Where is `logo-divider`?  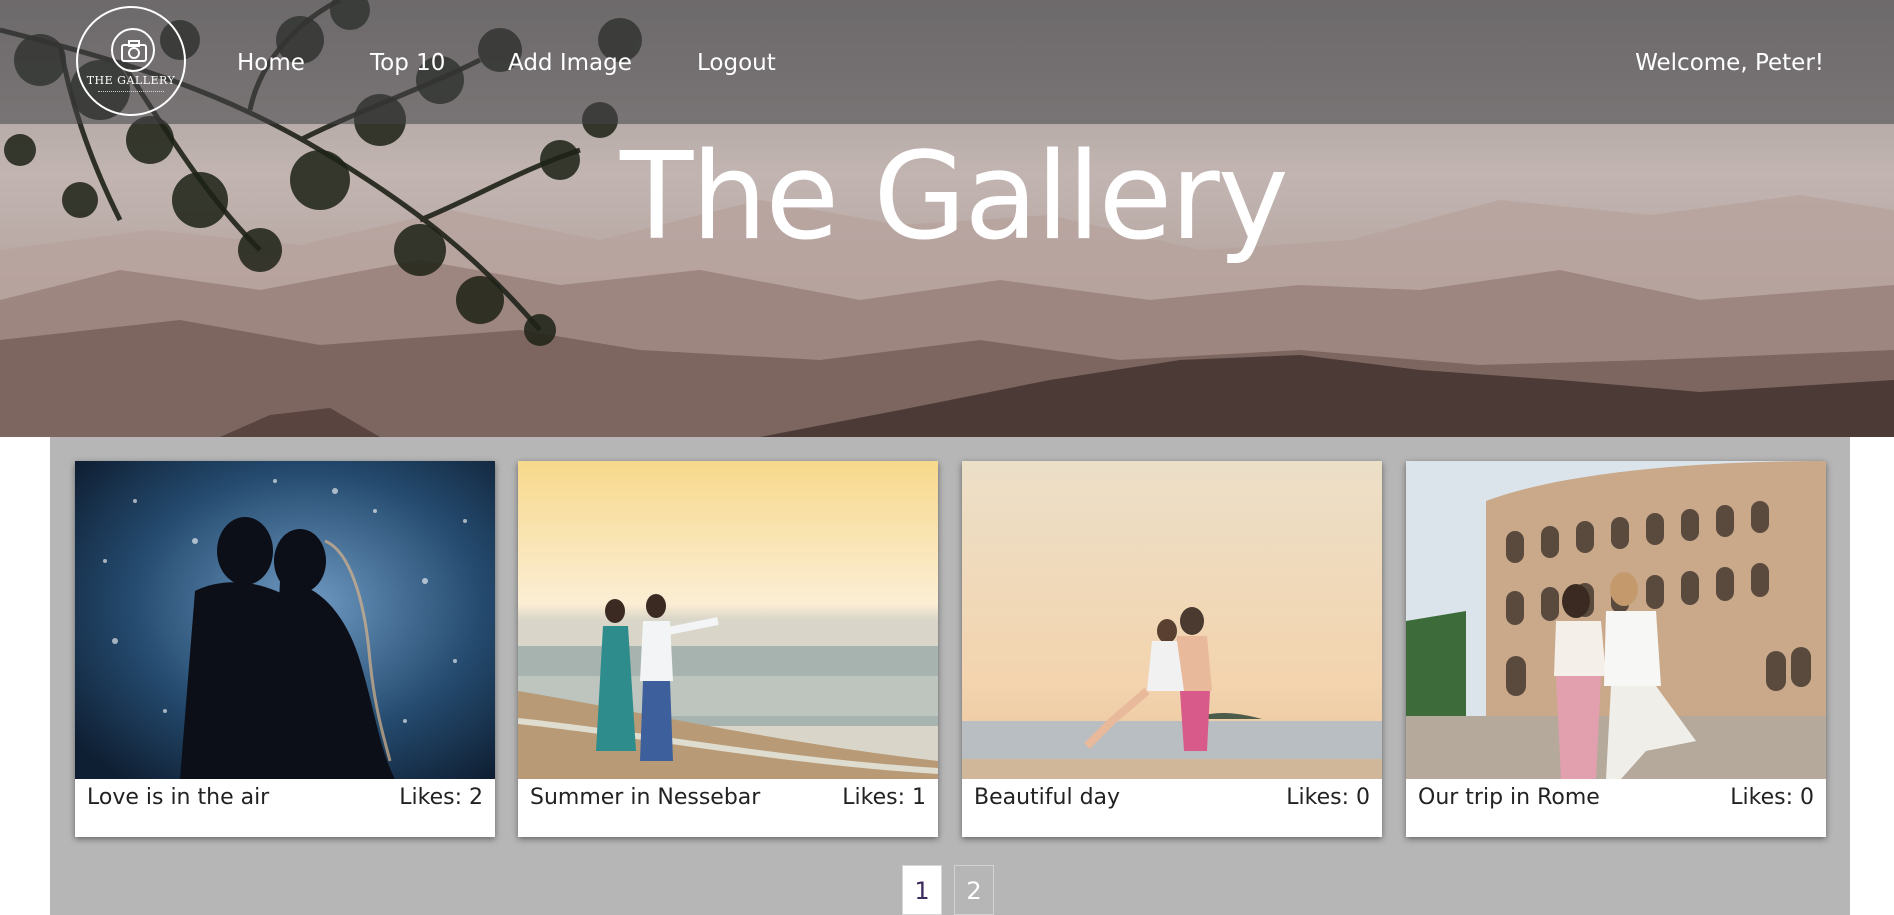 logo-divider is located at coordinates (131, 92).